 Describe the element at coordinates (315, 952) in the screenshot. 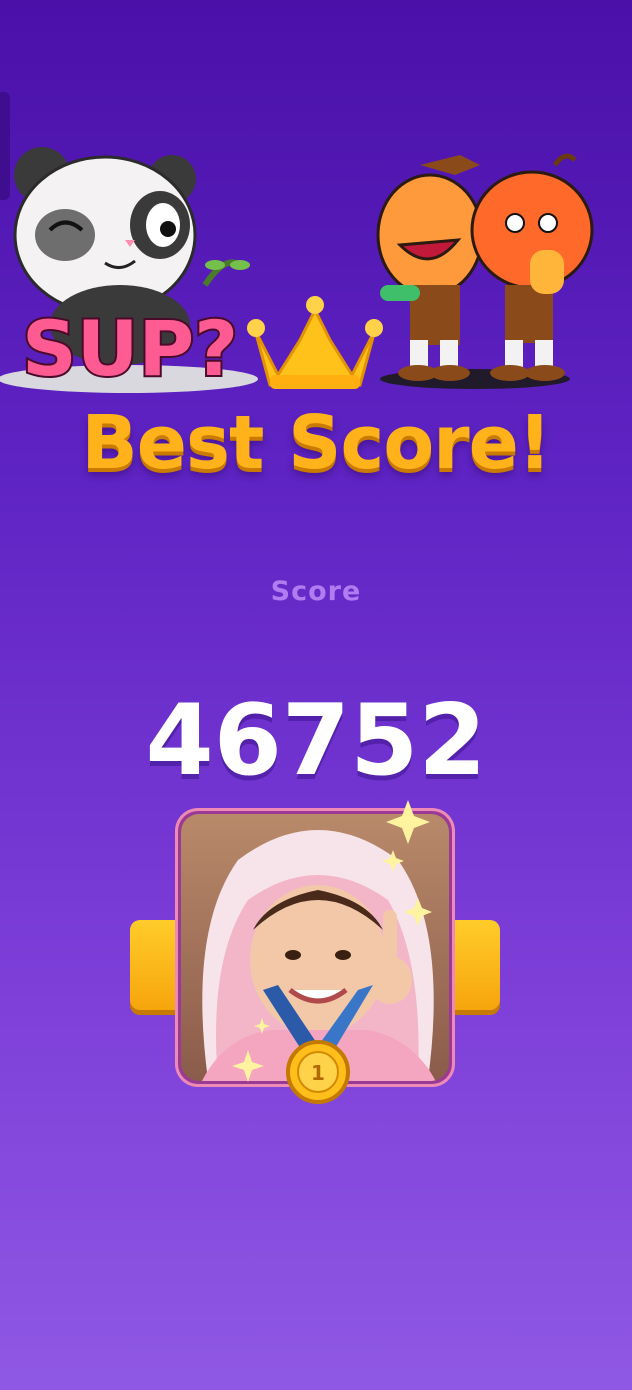

I see `avatar: 1` at that location.